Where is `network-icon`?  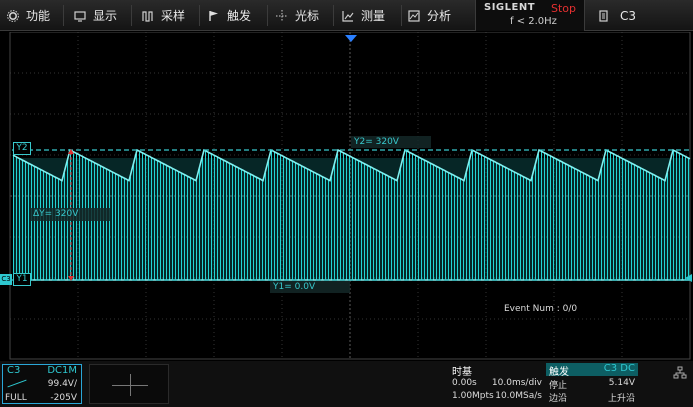
network-icon is located at coordinates (680, 372).